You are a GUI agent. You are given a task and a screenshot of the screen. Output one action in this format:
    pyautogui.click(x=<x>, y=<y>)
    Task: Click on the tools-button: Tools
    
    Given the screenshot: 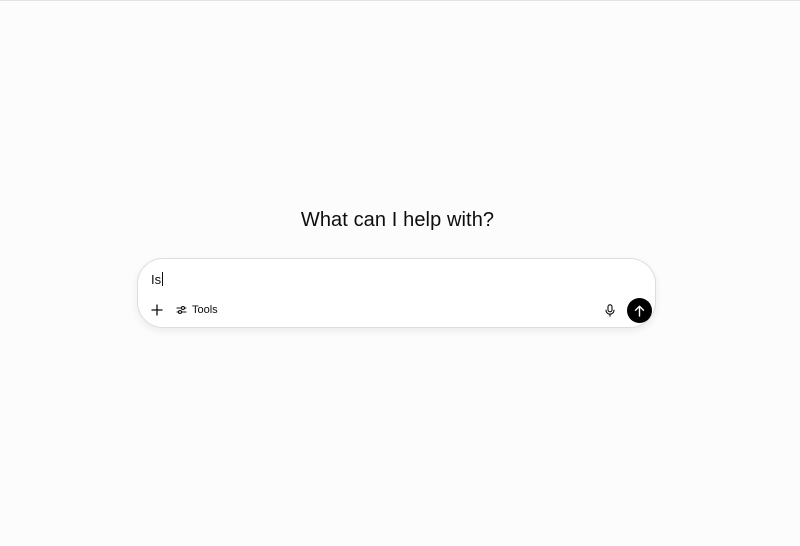 What is the action you would take?
    pyautogui.click(x=198, y=310)
    